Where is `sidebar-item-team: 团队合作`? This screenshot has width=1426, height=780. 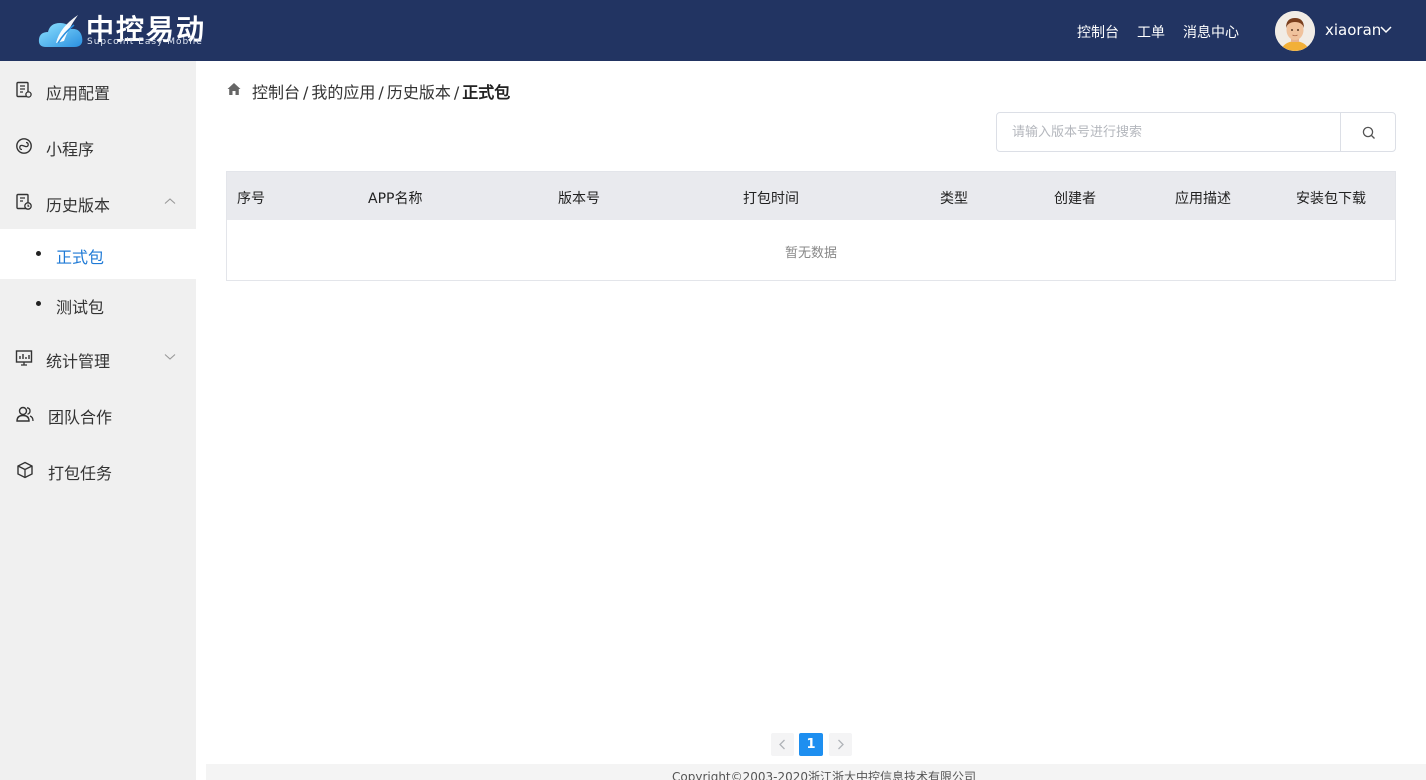
sidebar-item-team: 团队合作 is located at coordinates (98, 413).